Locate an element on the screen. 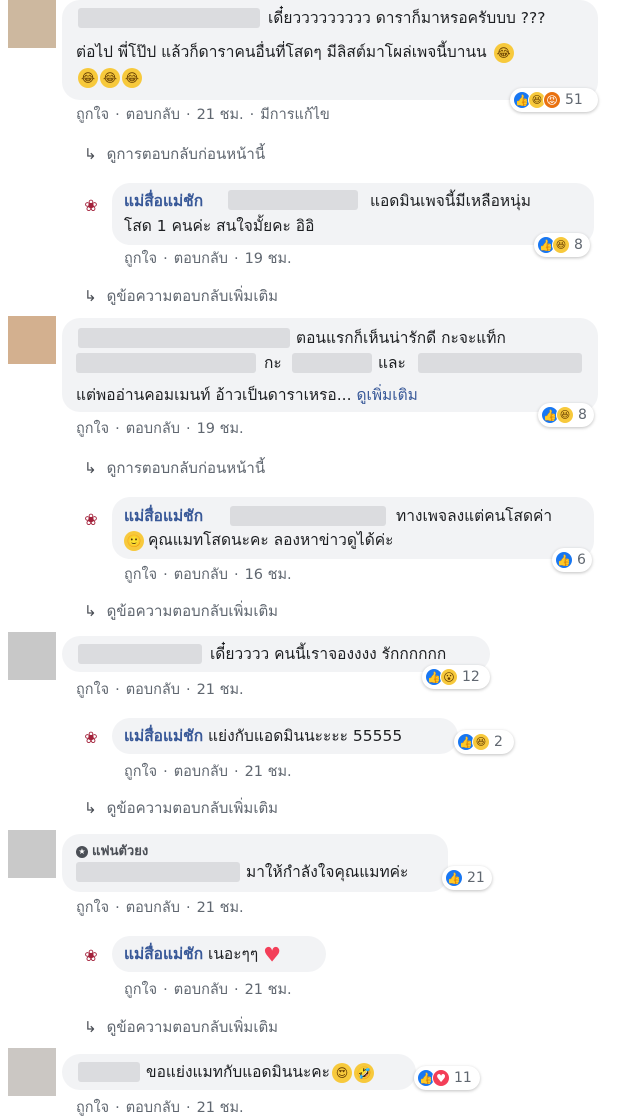 The height and width of the screenshot is (1119, 644). heart-emoji-icon: ♥ is located at coordinates (272, 954).